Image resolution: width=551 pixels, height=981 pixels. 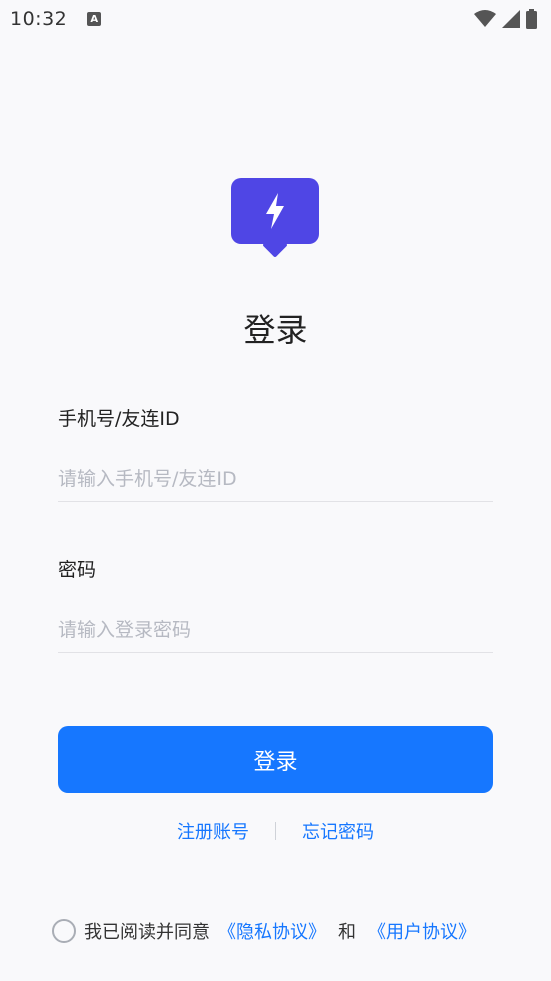 I want to click on auth-links: 注册账号 忘记密码, so click(x=275, y=831).